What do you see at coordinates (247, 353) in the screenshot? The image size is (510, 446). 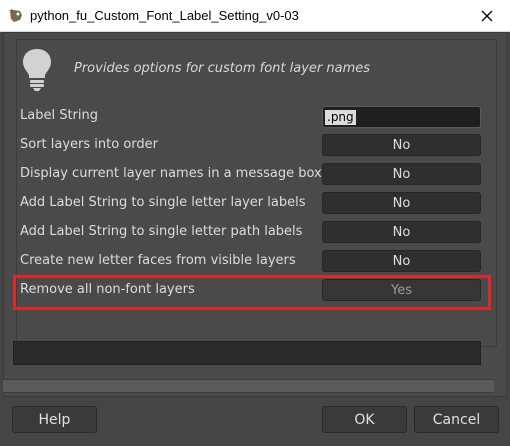 I see `progress-bar` at bounding box center [247, 353].